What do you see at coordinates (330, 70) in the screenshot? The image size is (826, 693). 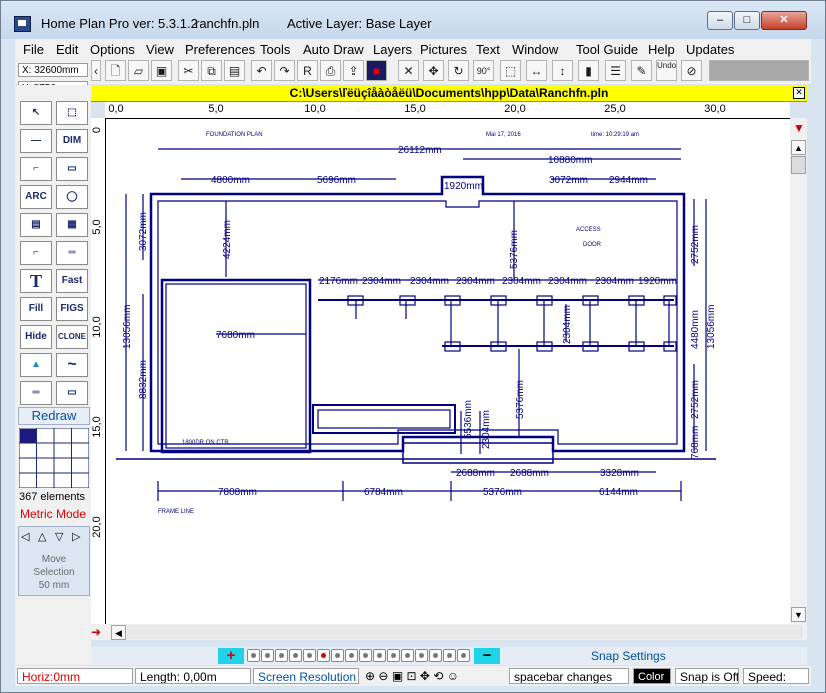 I see `print-icon: ⎙` at bounding box center [330, 70].